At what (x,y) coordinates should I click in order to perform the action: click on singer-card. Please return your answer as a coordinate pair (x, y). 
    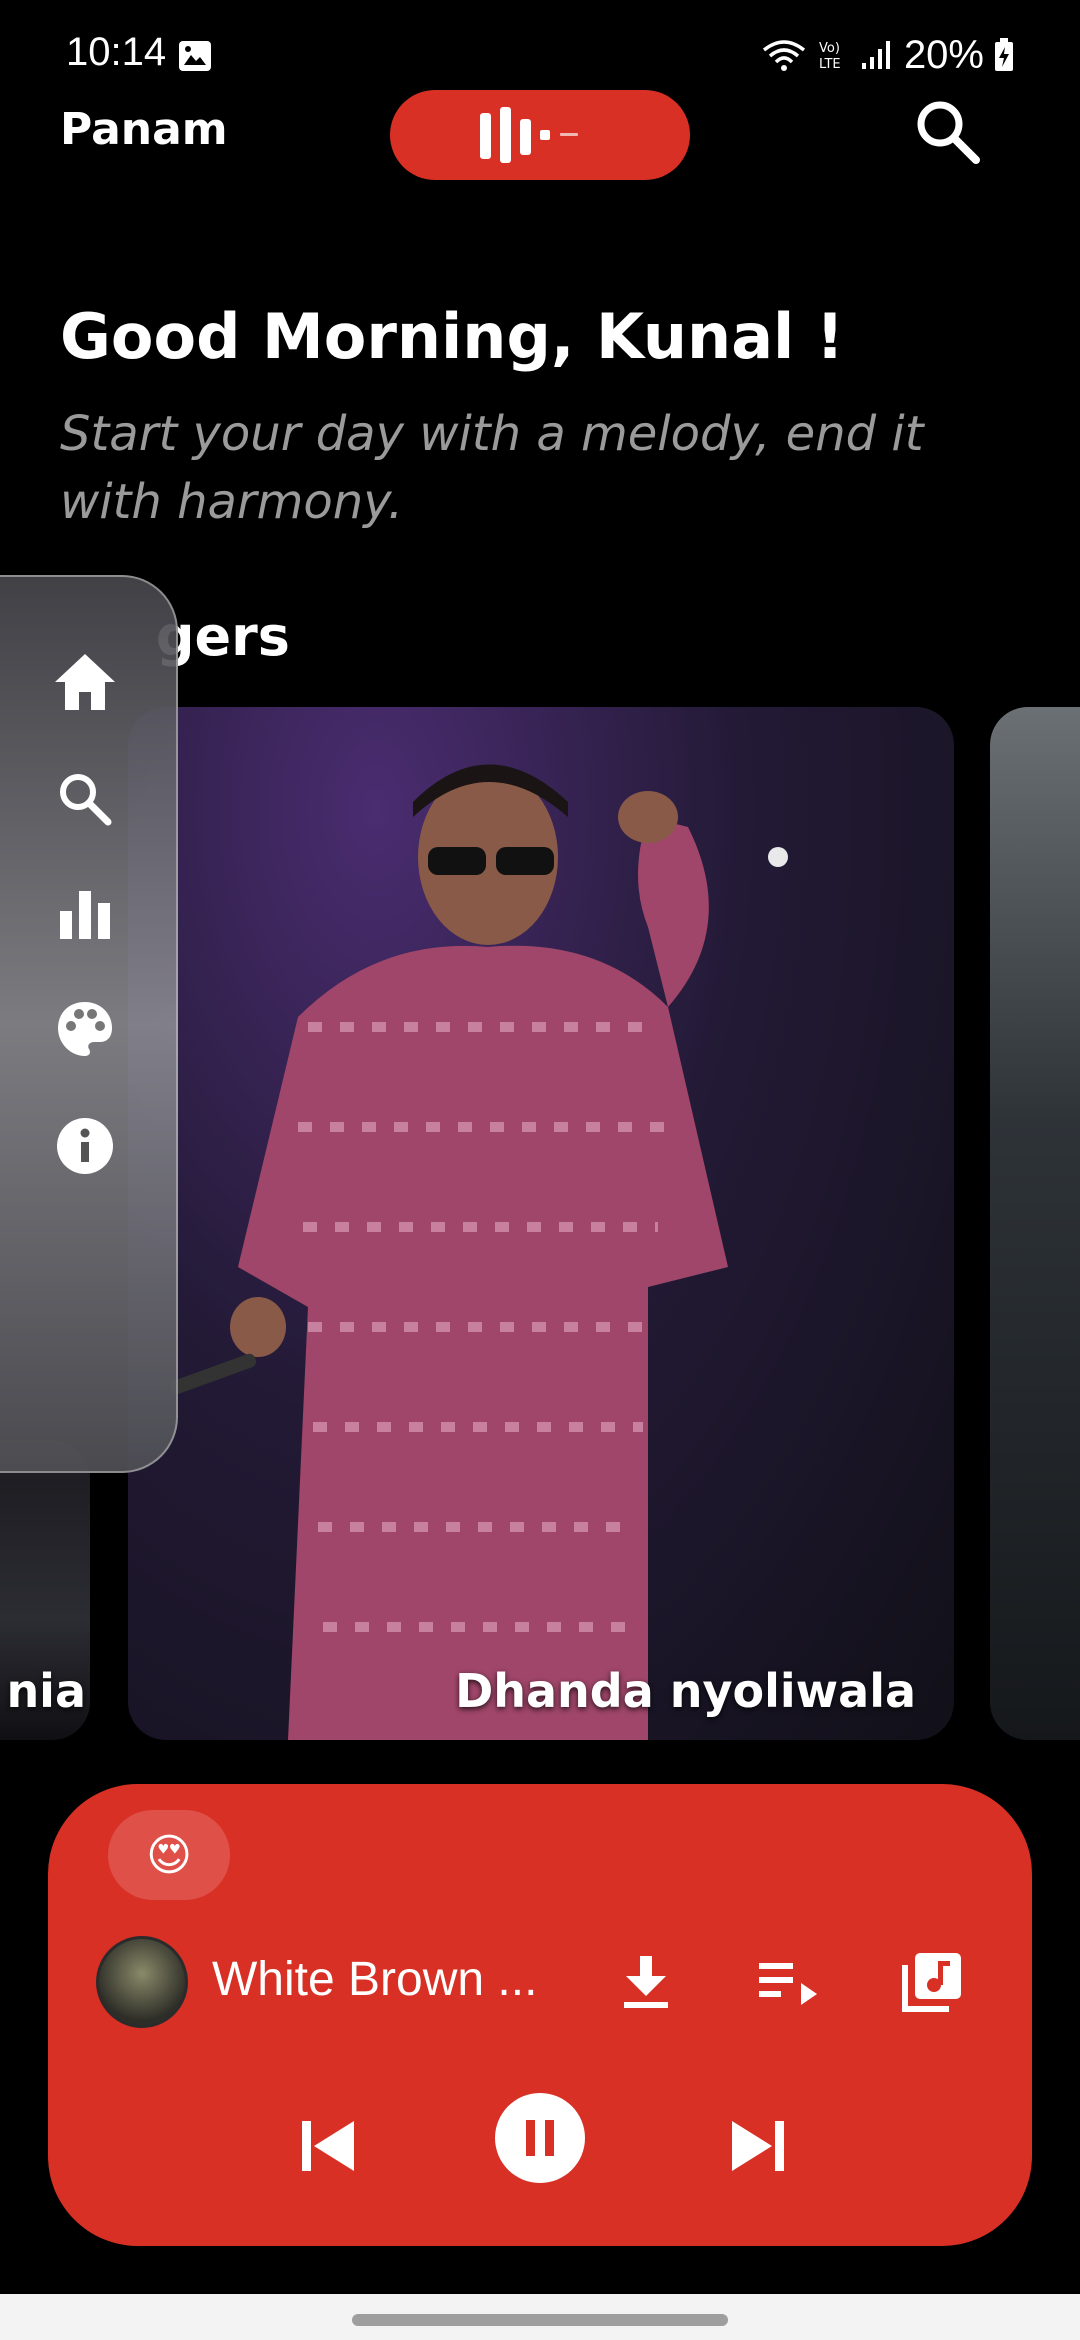
    Looking at the image, I should click on (1035, 1223).